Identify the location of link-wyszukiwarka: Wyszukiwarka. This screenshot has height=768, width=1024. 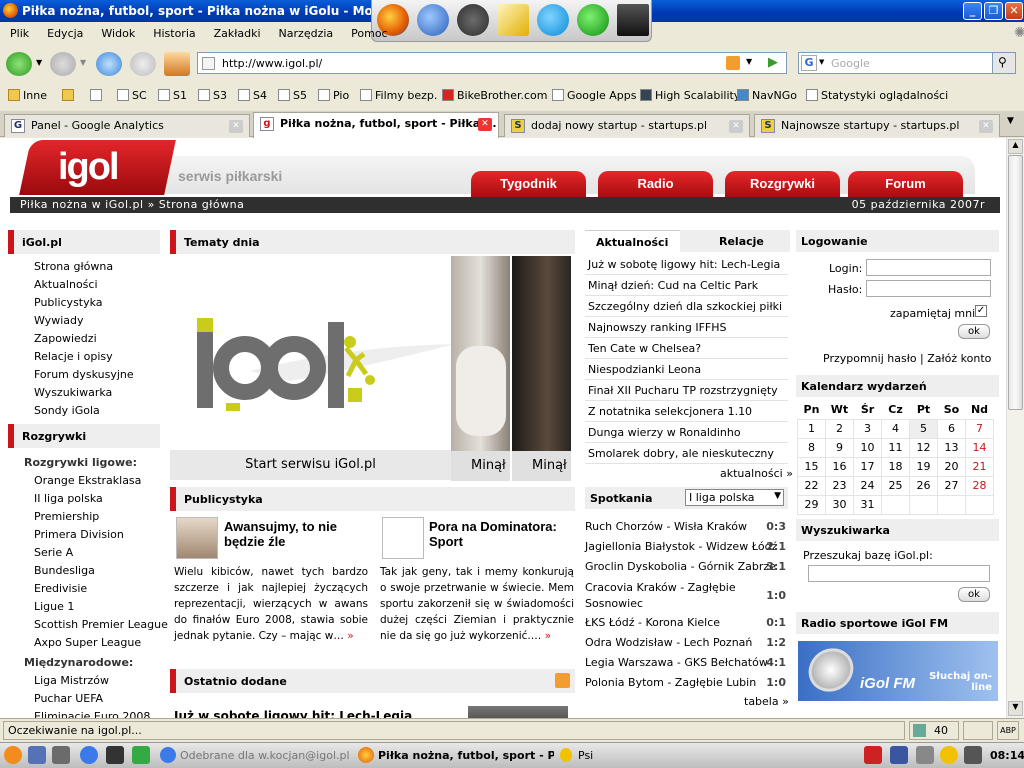
(73, 392).